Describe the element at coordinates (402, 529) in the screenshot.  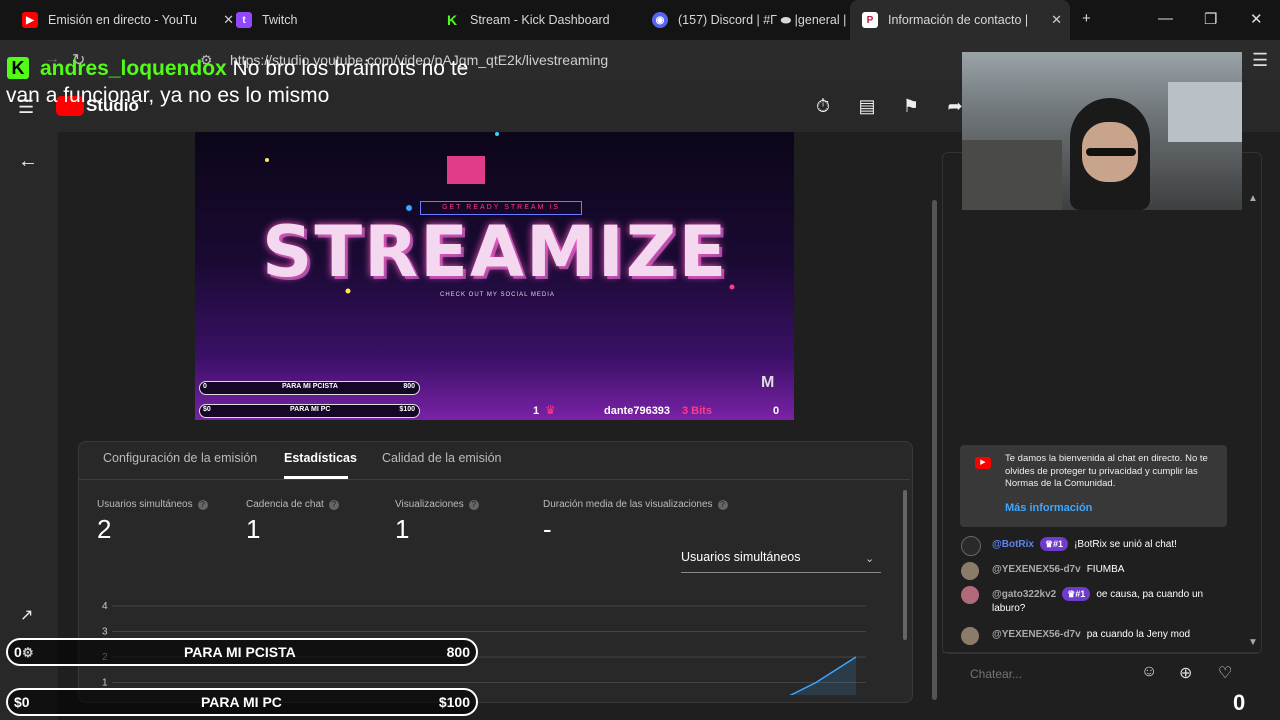
I see `metric-value-views: 1` at that location.